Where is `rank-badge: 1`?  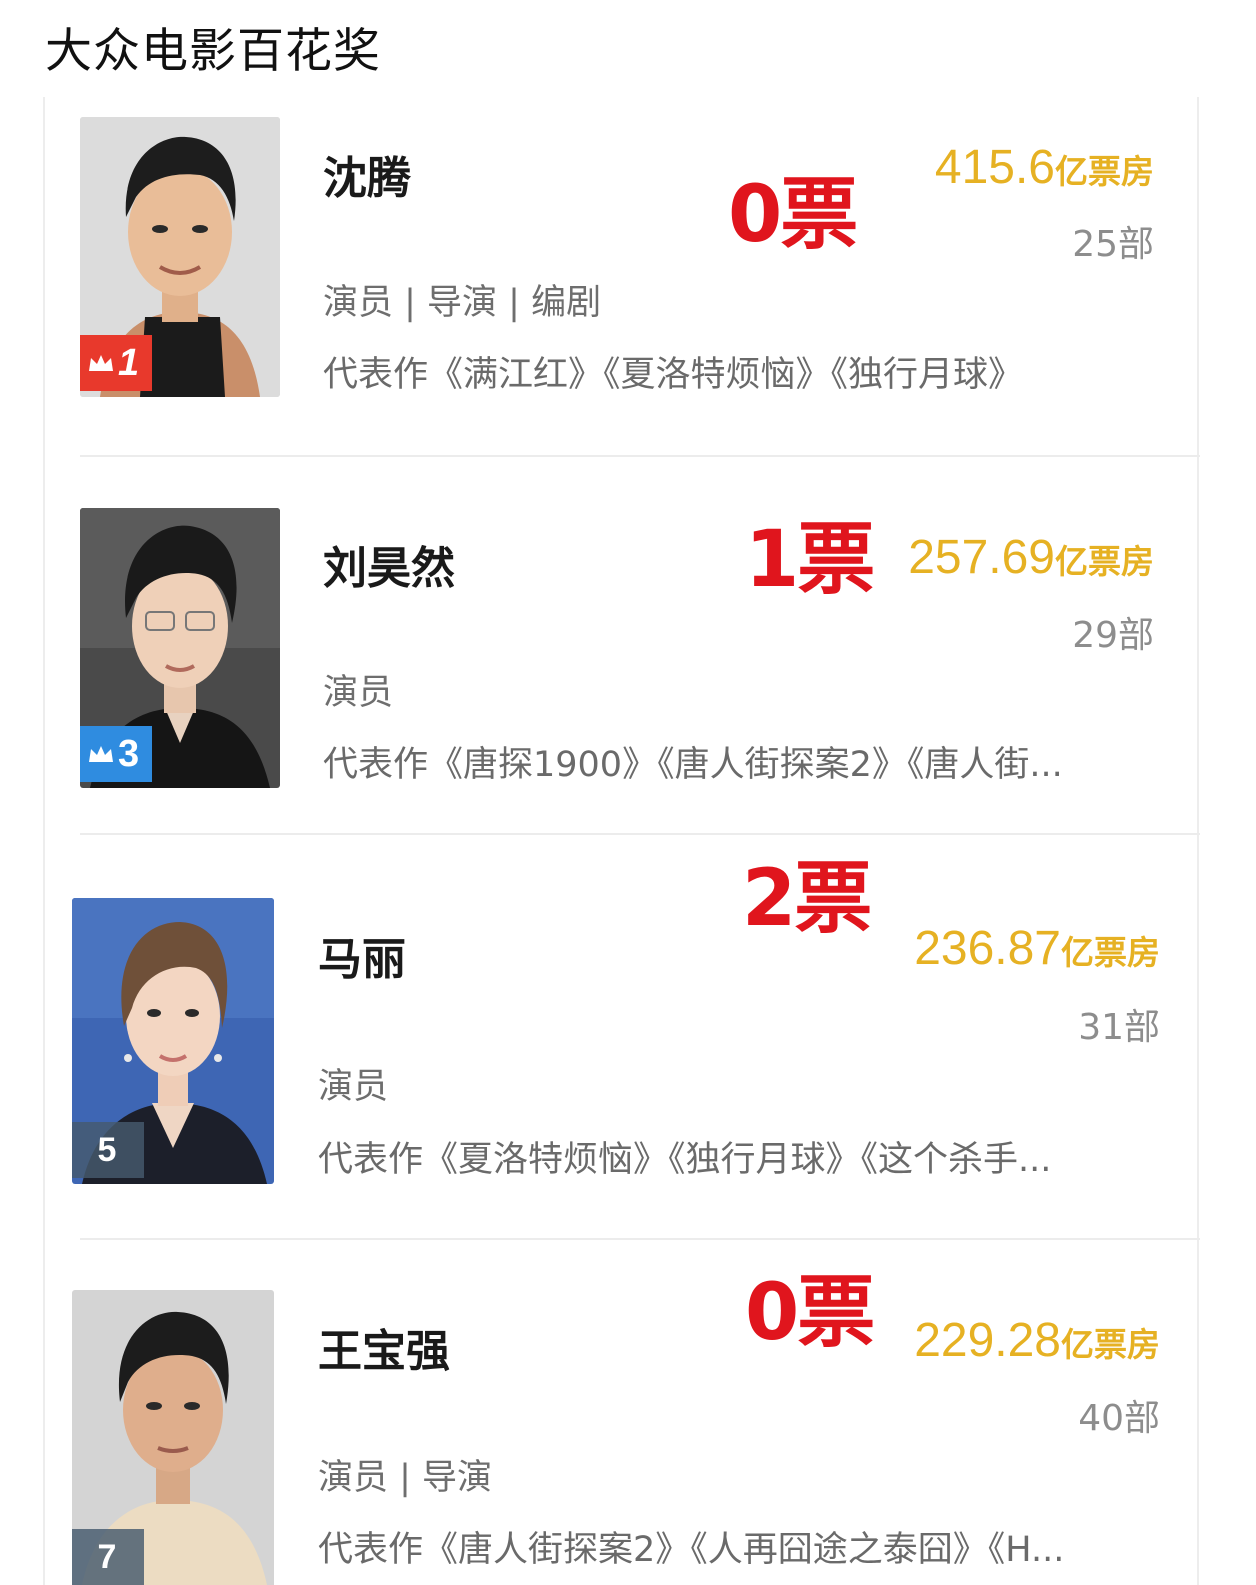 rank-badge: 1 is located at coordinates (116, 363).